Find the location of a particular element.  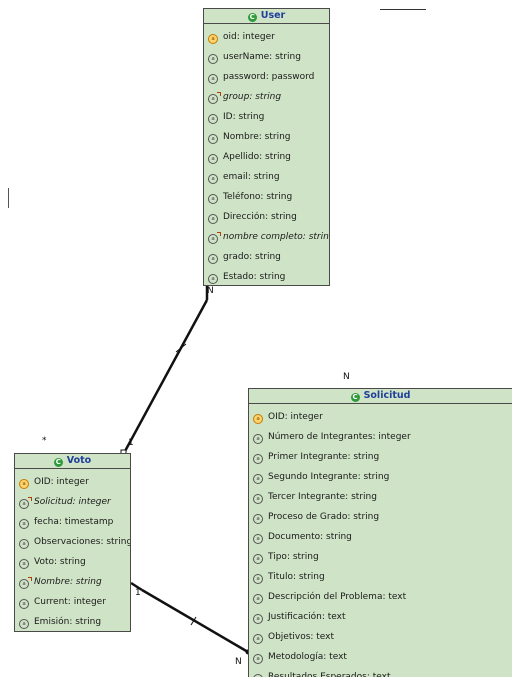

attribute-label: Current: integer is located at coordinates (70, 602).